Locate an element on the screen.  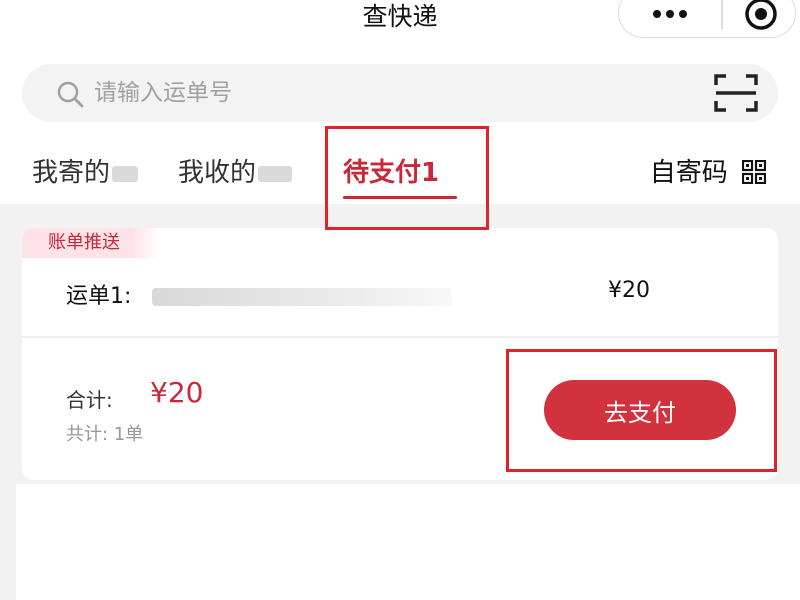
highlight-box-pay is located at coordinates (641, 410).